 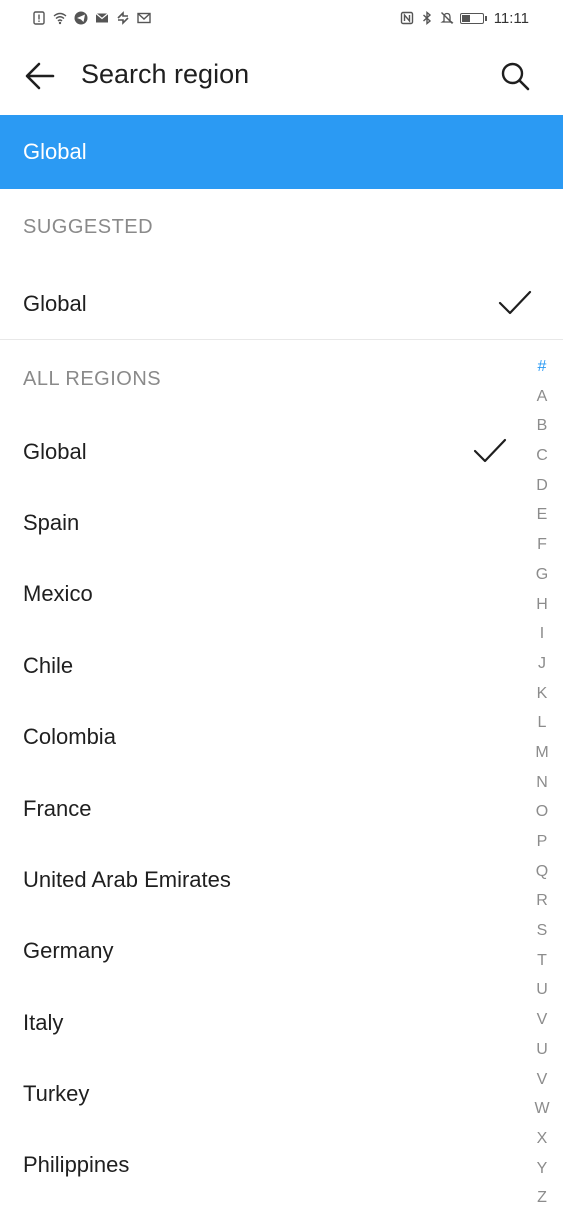 I want to click on region-label: Spain, so click(x=51, y=522).